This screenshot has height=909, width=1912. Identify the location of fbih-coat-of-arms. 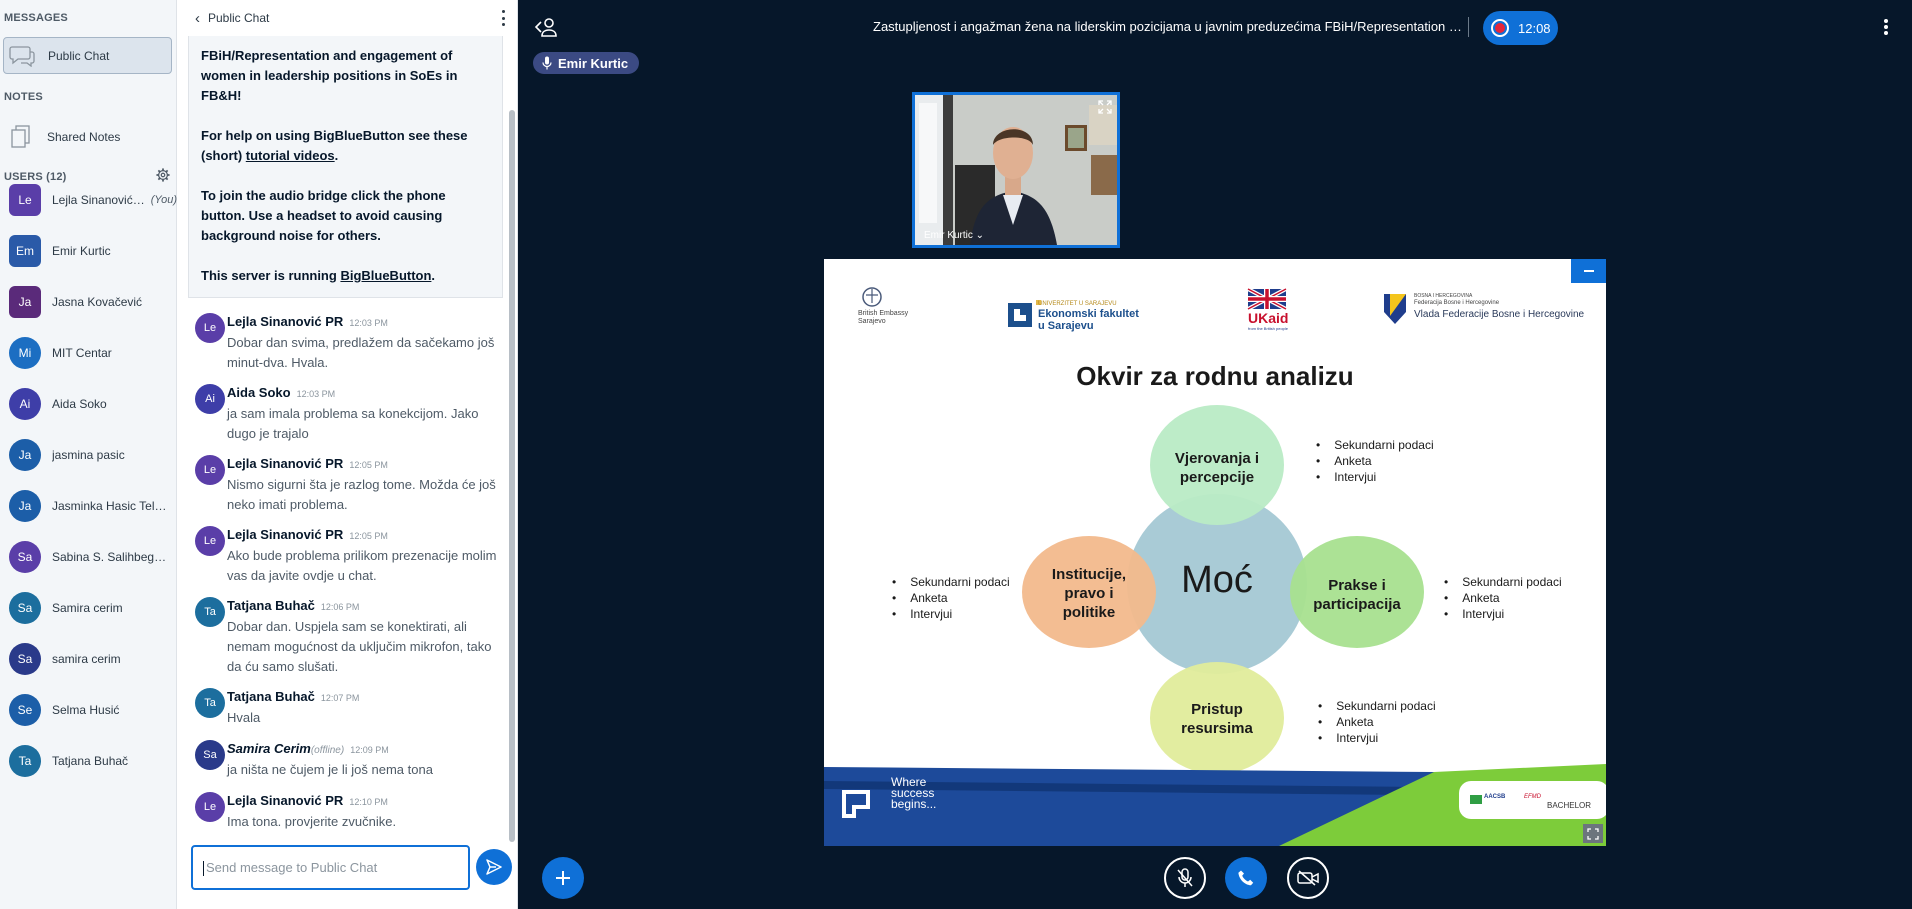
(1395, 309).